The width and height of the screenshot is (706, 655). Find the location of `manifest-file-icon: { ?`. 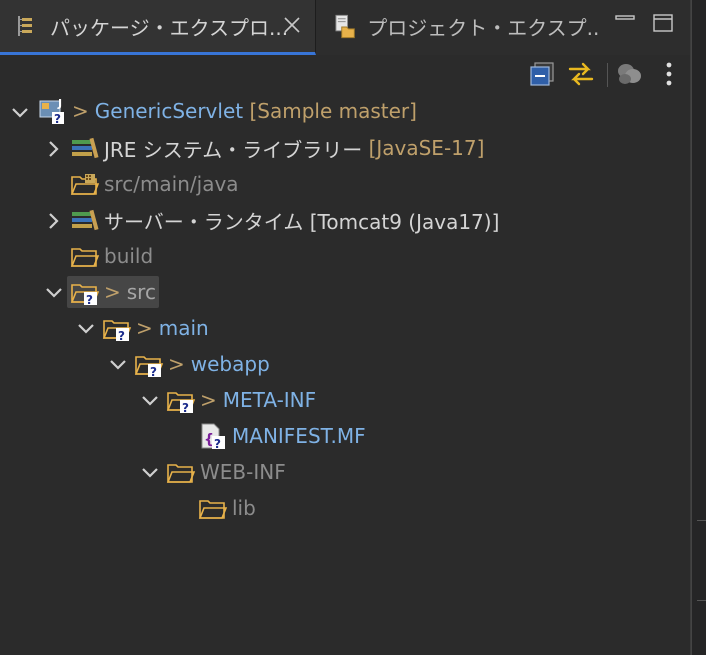

manifest-file-icon: { ? is located at coordinates (213, 436).